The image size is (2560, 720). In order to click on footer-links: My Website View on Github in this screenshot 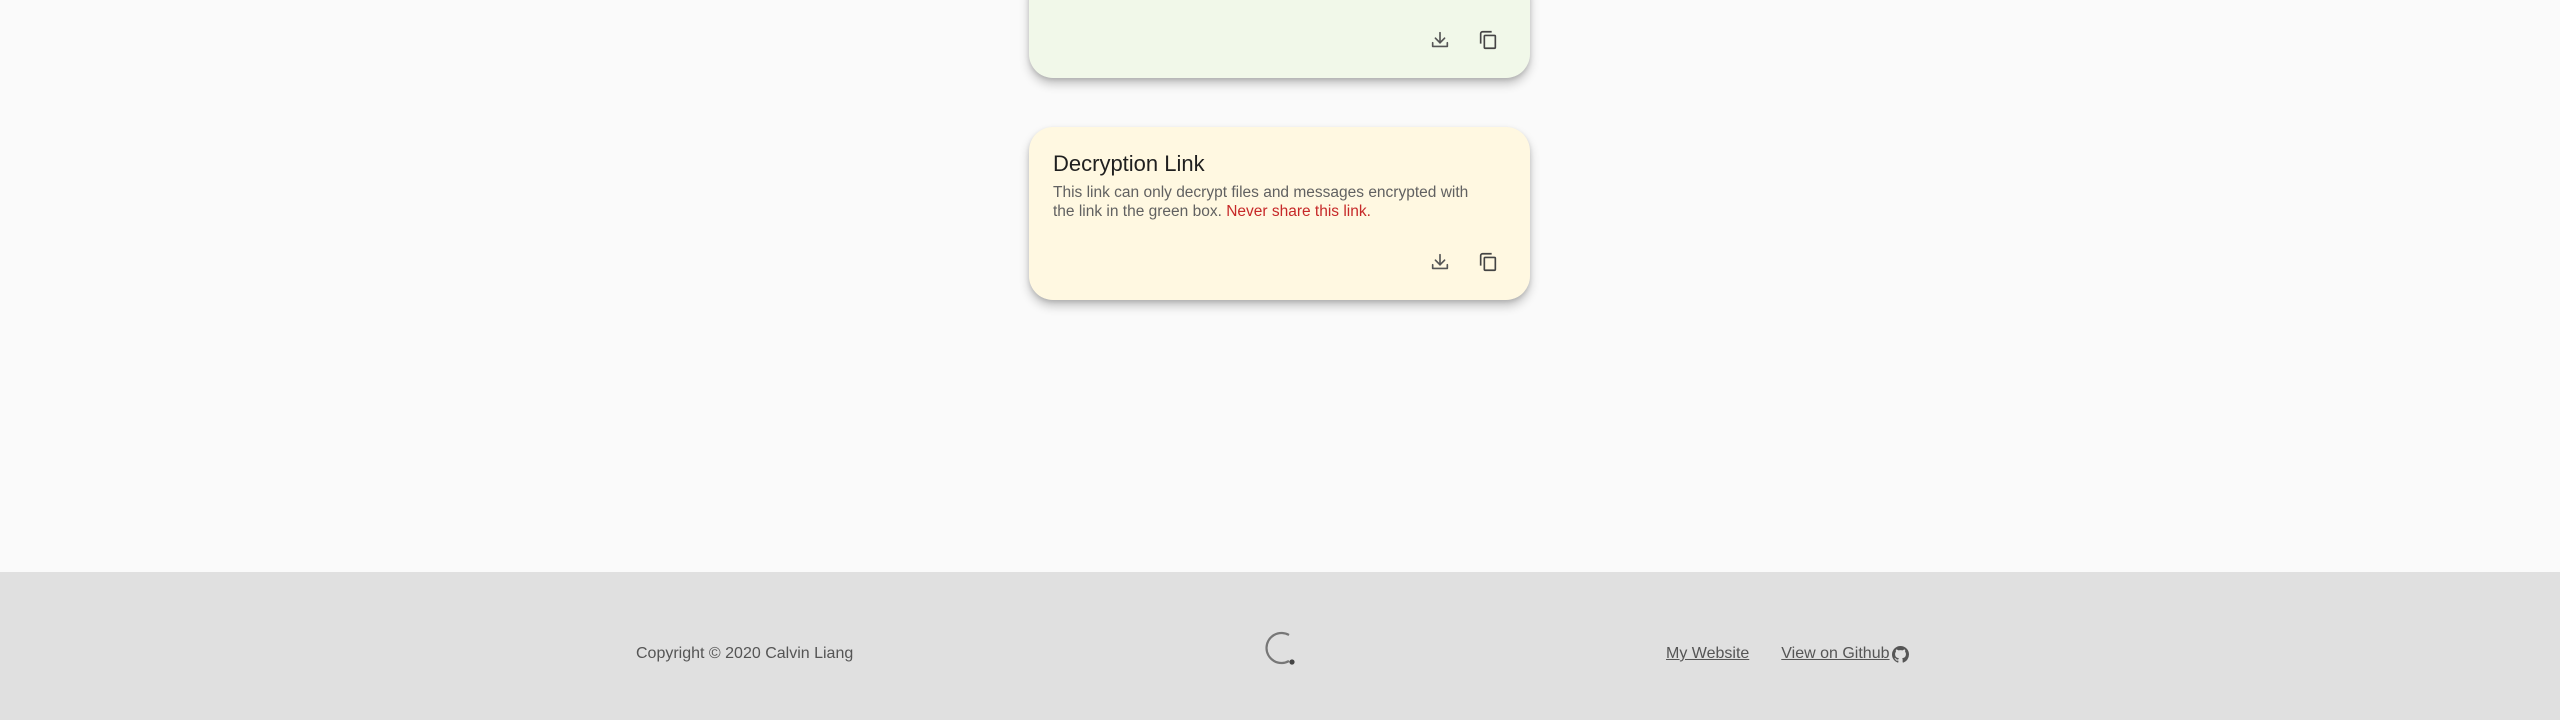, I will do `click(1787, 654)`.